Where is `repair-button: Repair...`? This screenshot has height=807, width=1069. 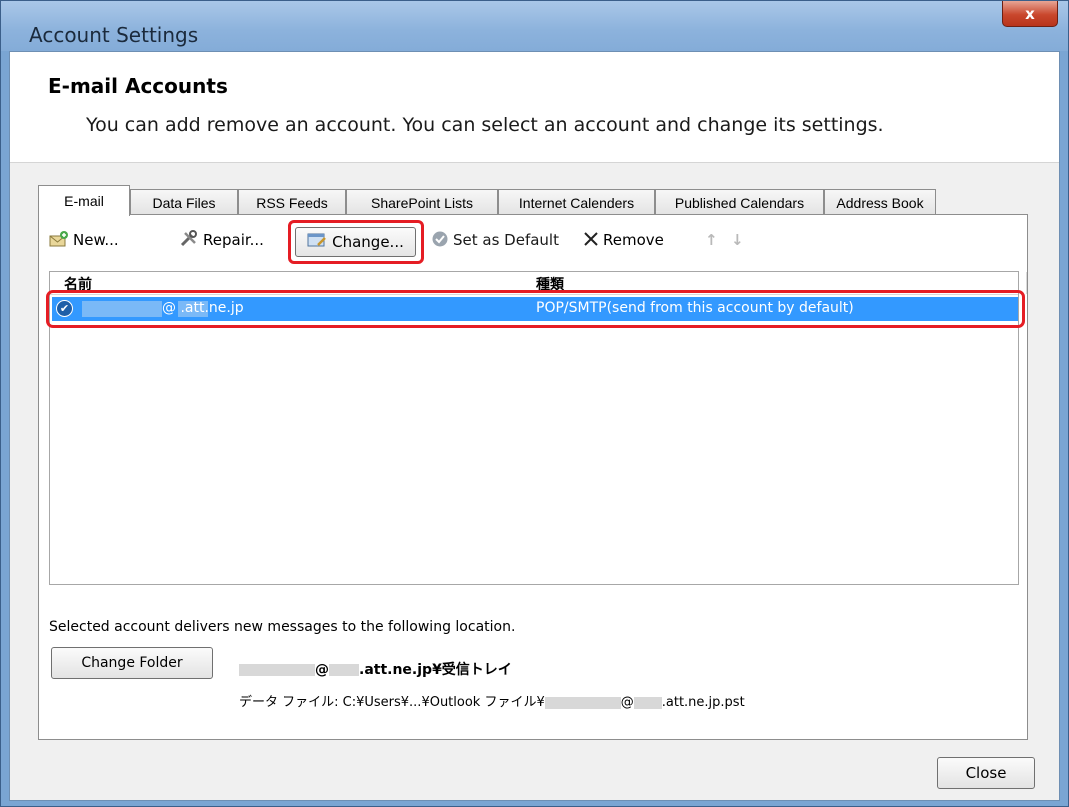 repair-button: Repair... is located at coordinates (221, 240).